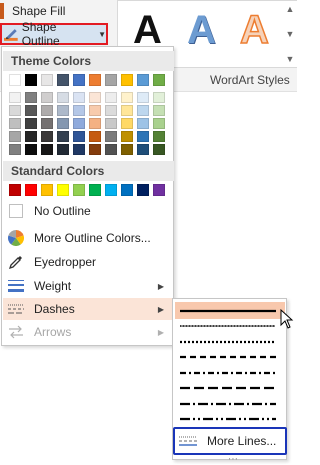 This screenshot has height=465, width=320. What do you see at coordinates (290, 59) in the screenshot?
I see `expand-gallery-icon: ▼` at bounding box center [290, 59].